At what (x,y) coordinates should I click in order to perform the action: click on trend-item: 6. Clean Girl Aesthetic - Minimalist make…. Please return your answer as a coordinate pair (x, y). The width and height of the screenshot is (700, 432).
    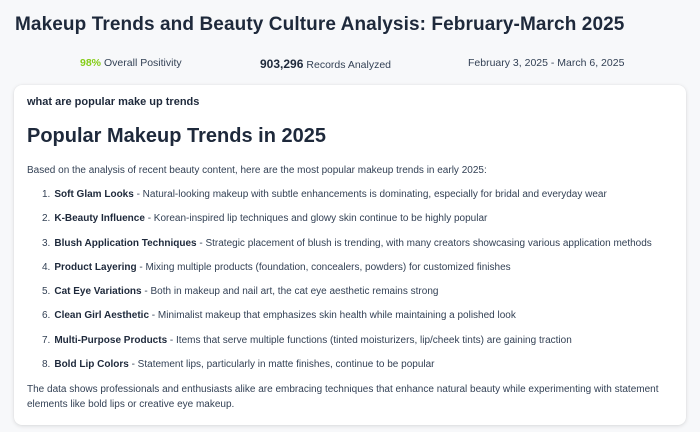
    Looking at the image, I should click on (362, 322).